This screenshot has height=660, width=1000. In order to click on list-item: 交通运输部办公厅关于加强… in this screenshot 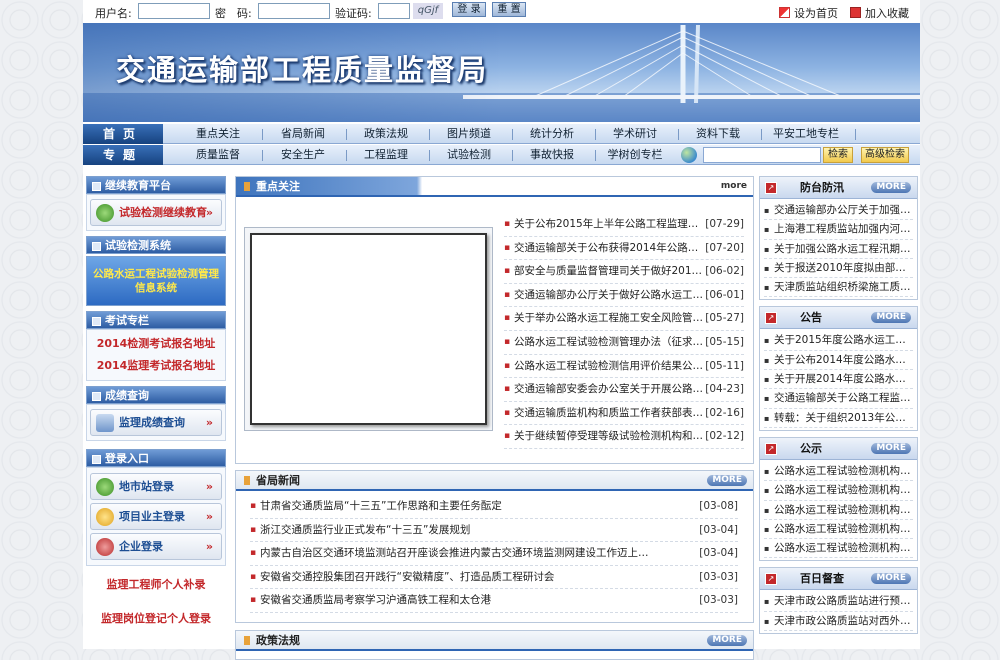, I will do `click(838, 211)`.